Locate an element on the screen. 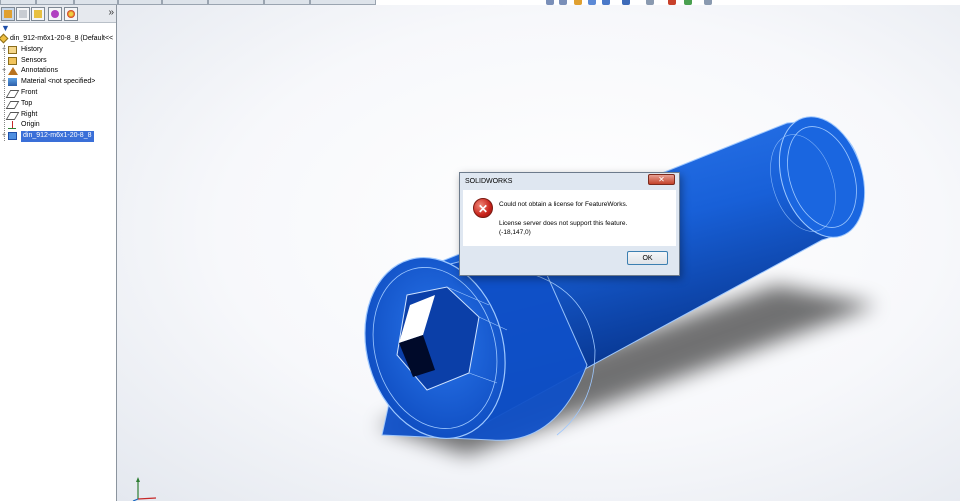 The image size is (960, 501). body-icon is located at coordinates (12, 136).